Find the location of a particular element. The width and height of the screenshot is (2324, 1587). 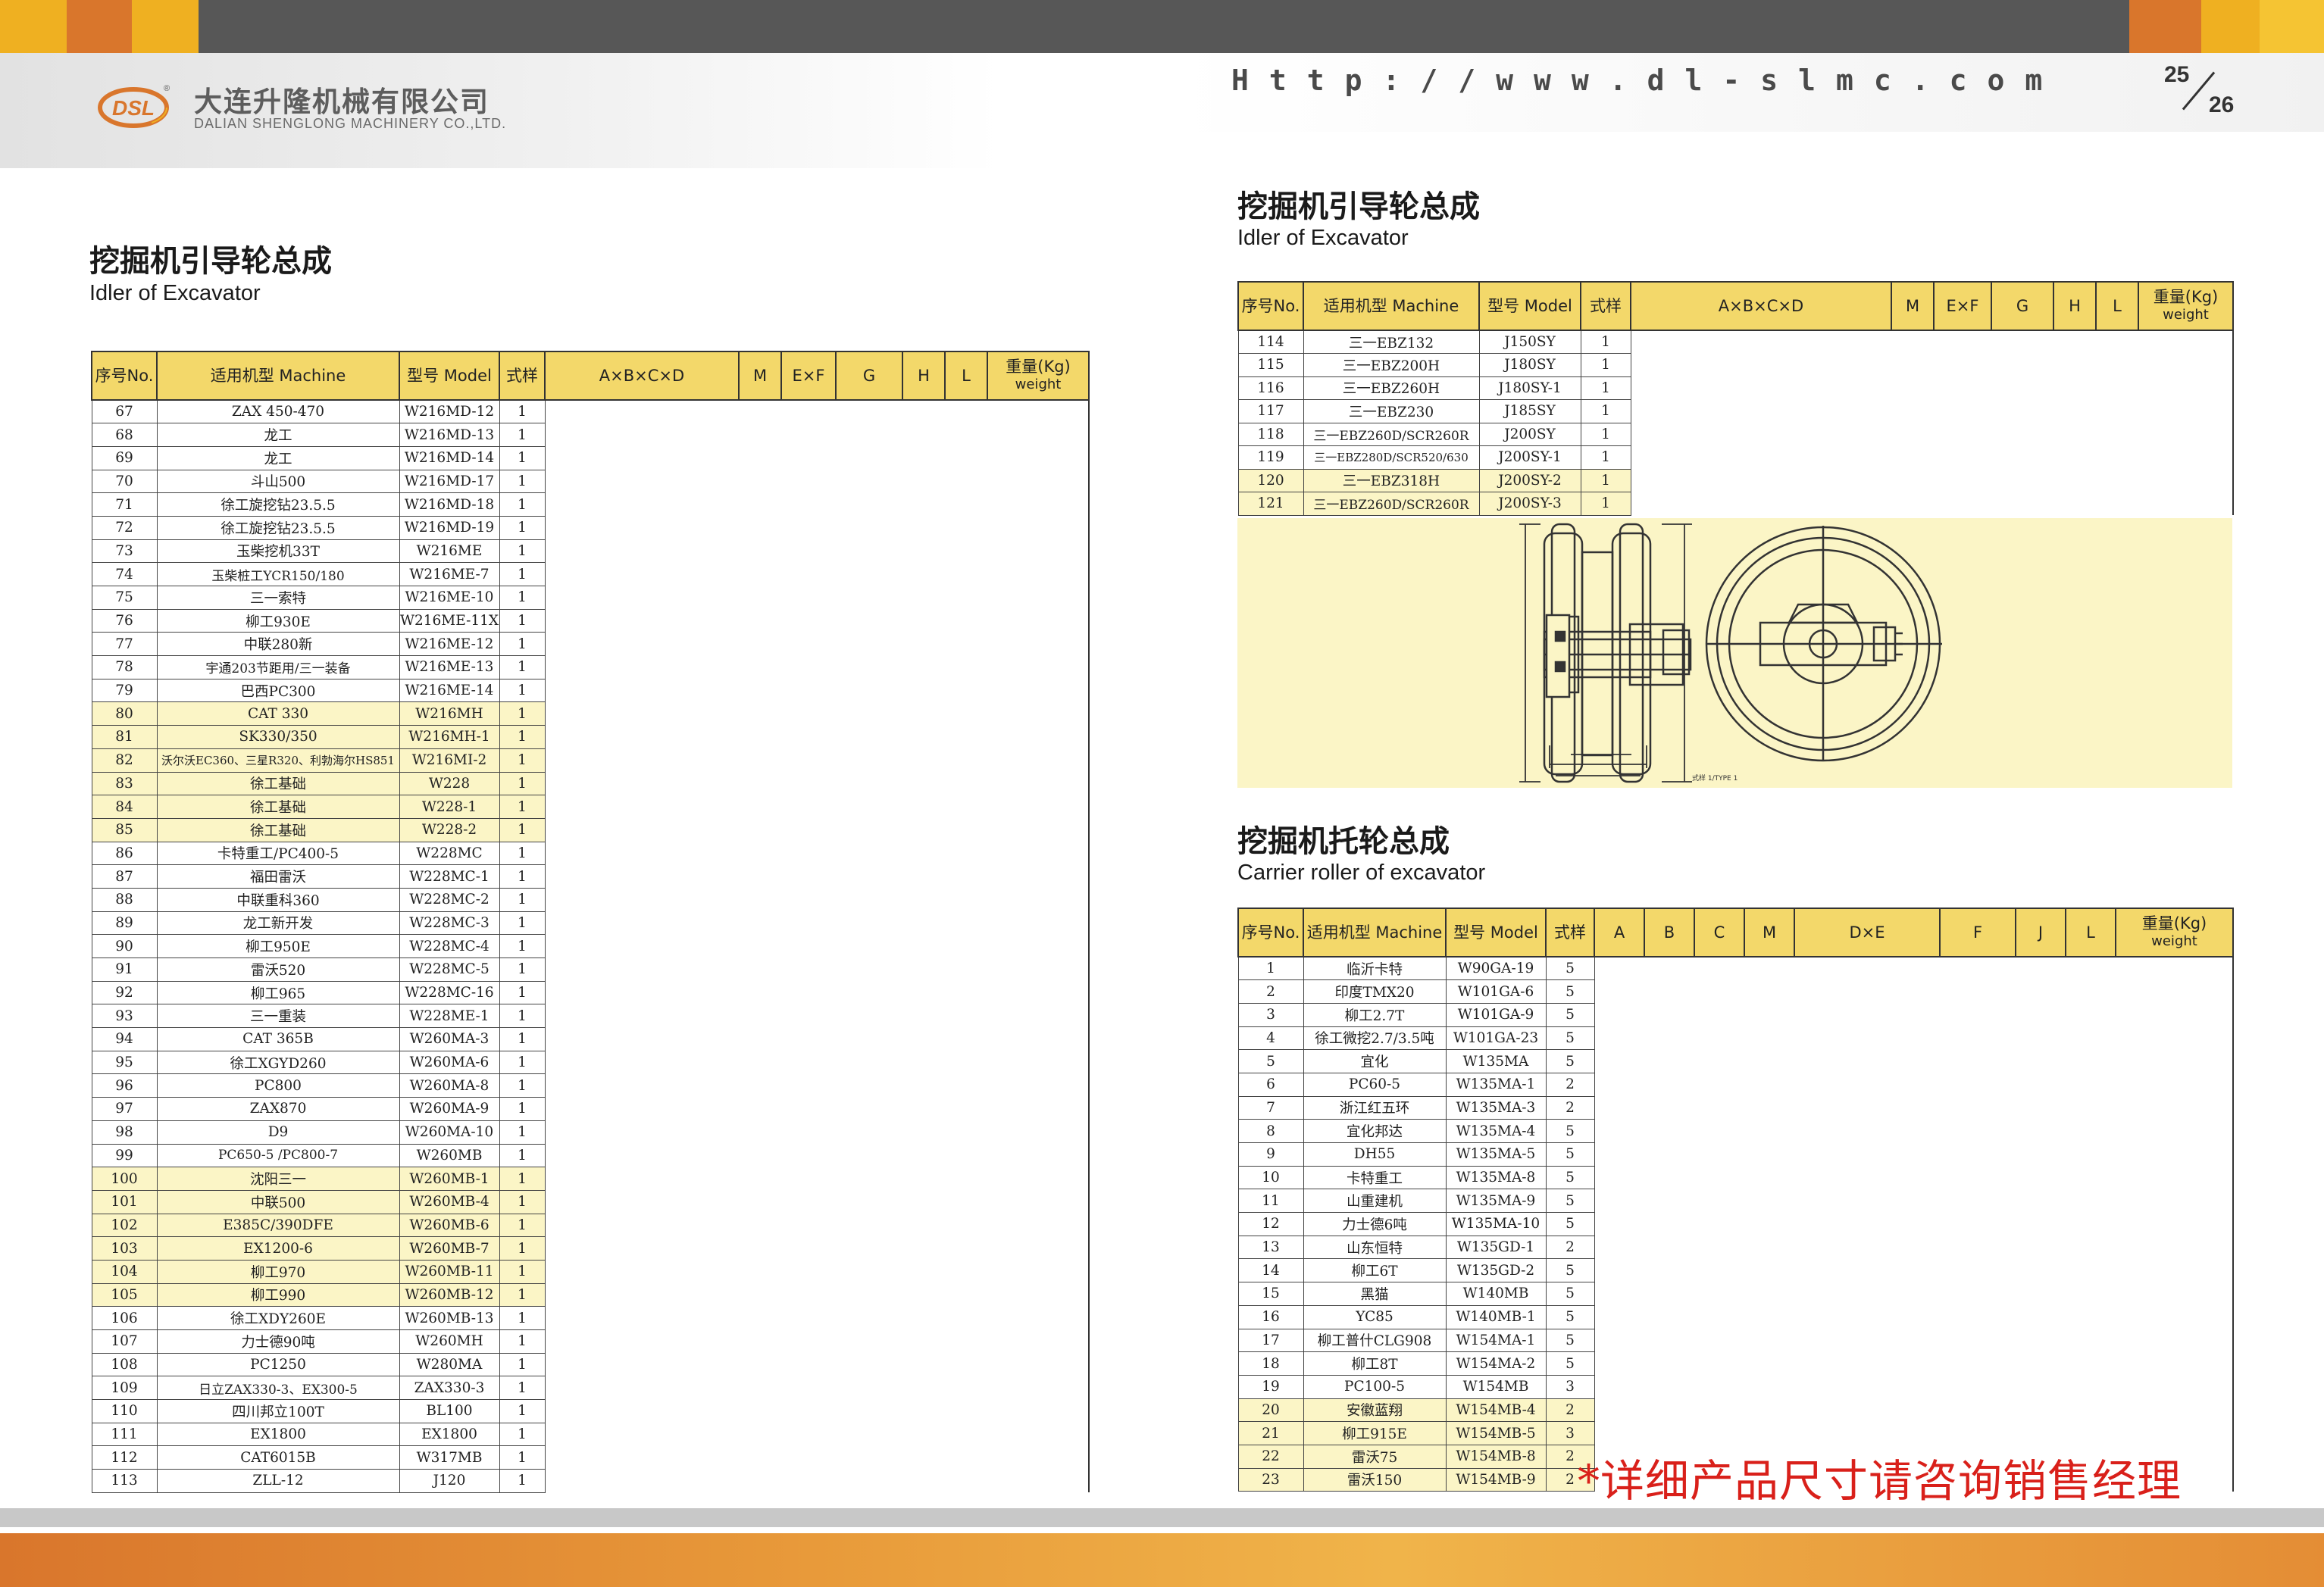

row-number: 76 is located at coordinates (125, 621).